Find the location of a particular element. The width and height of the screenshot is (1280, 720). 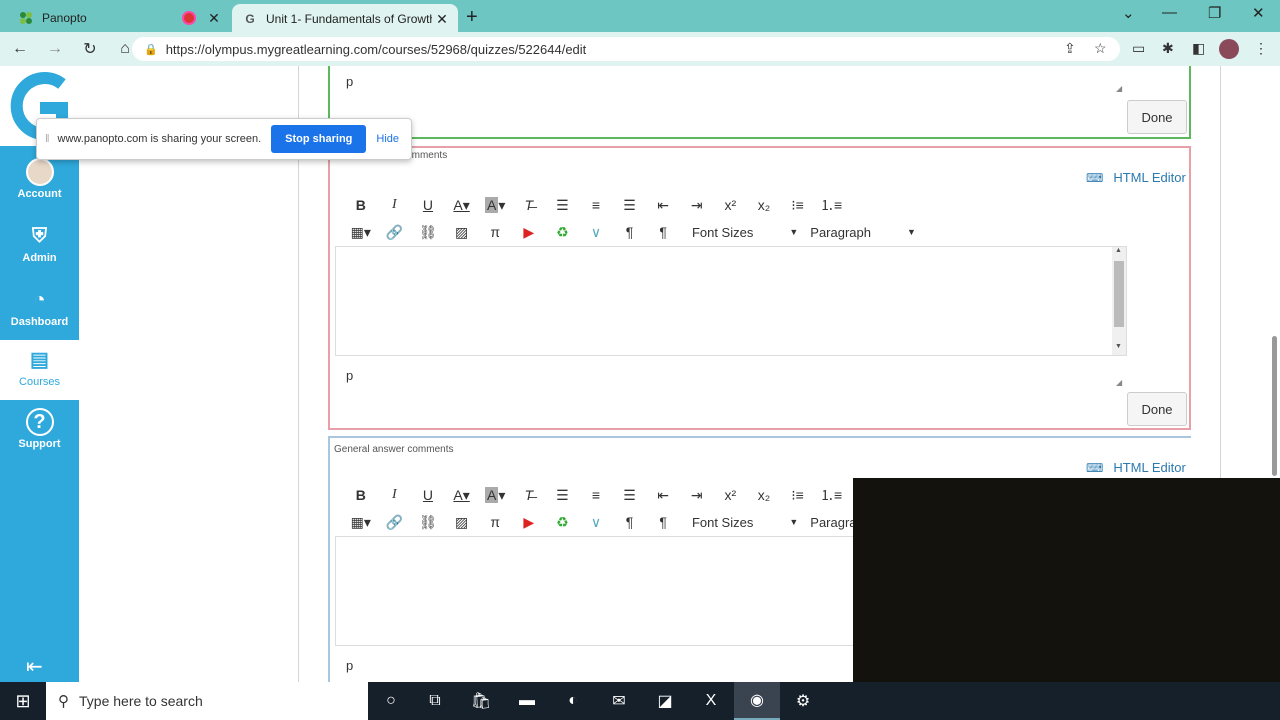

editor-scrollbar: ▲ ▼ is located at coordinates (1119, 301).